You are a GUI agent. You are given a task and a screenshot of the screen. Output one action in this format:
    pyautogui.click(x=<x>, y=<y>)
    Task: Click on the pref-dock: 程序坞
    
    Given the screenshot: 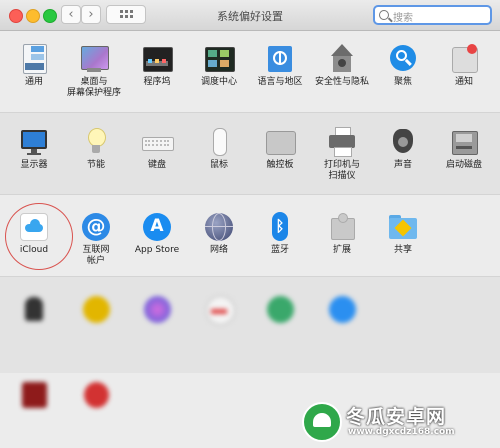 What is the action you would take?
    pyautogui.click(x=157, y=66)
    